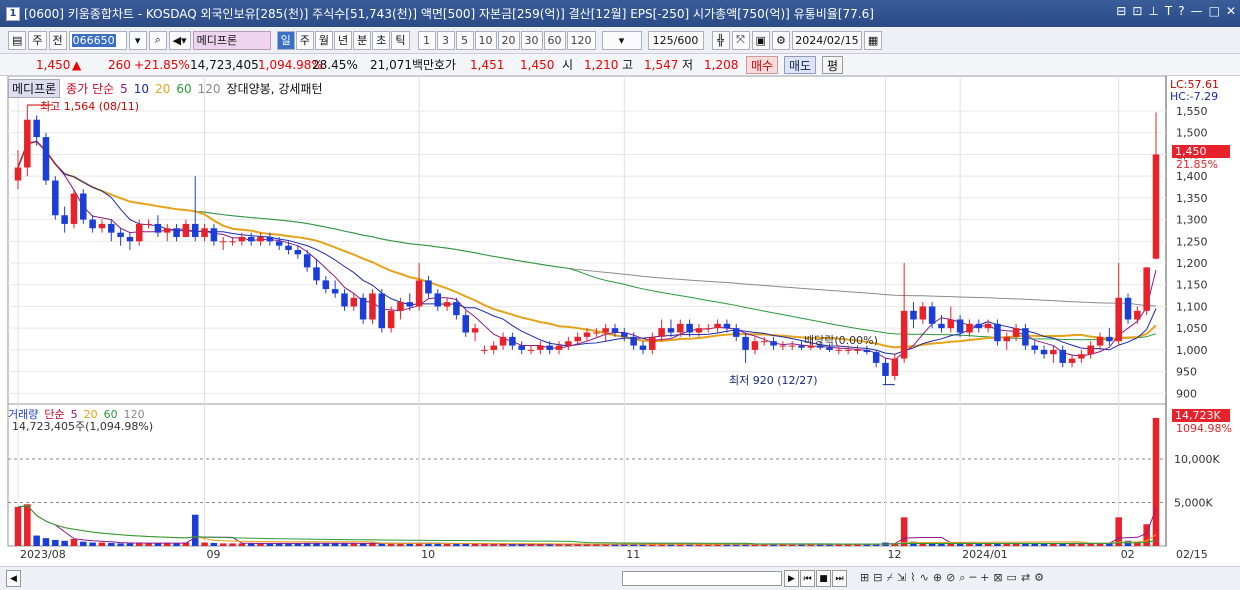 Image resolution: width=1240 pixels, height=590 pixels. I want to click on drawing-tool-icon-5: ∿, so click(924, 578).